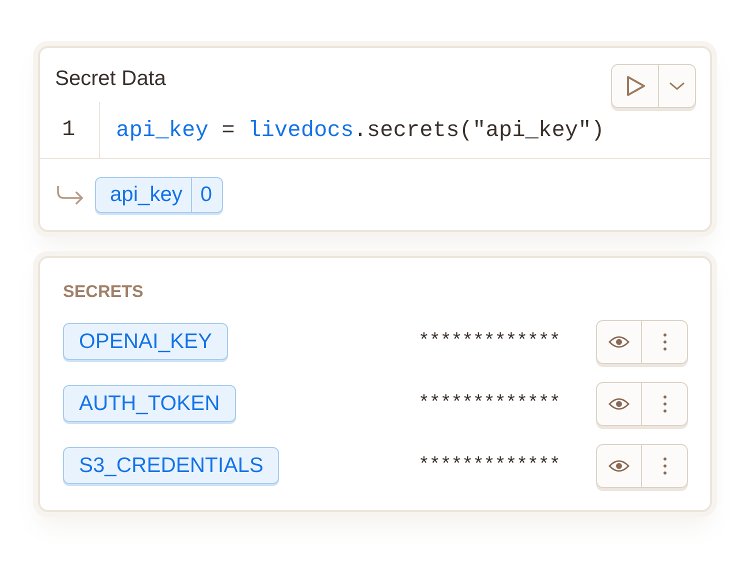  Describe the element at coordinates (352, 130) in the screenshot. I see `code-line: api_key = livedocs.secrets("api_key")` at that location.